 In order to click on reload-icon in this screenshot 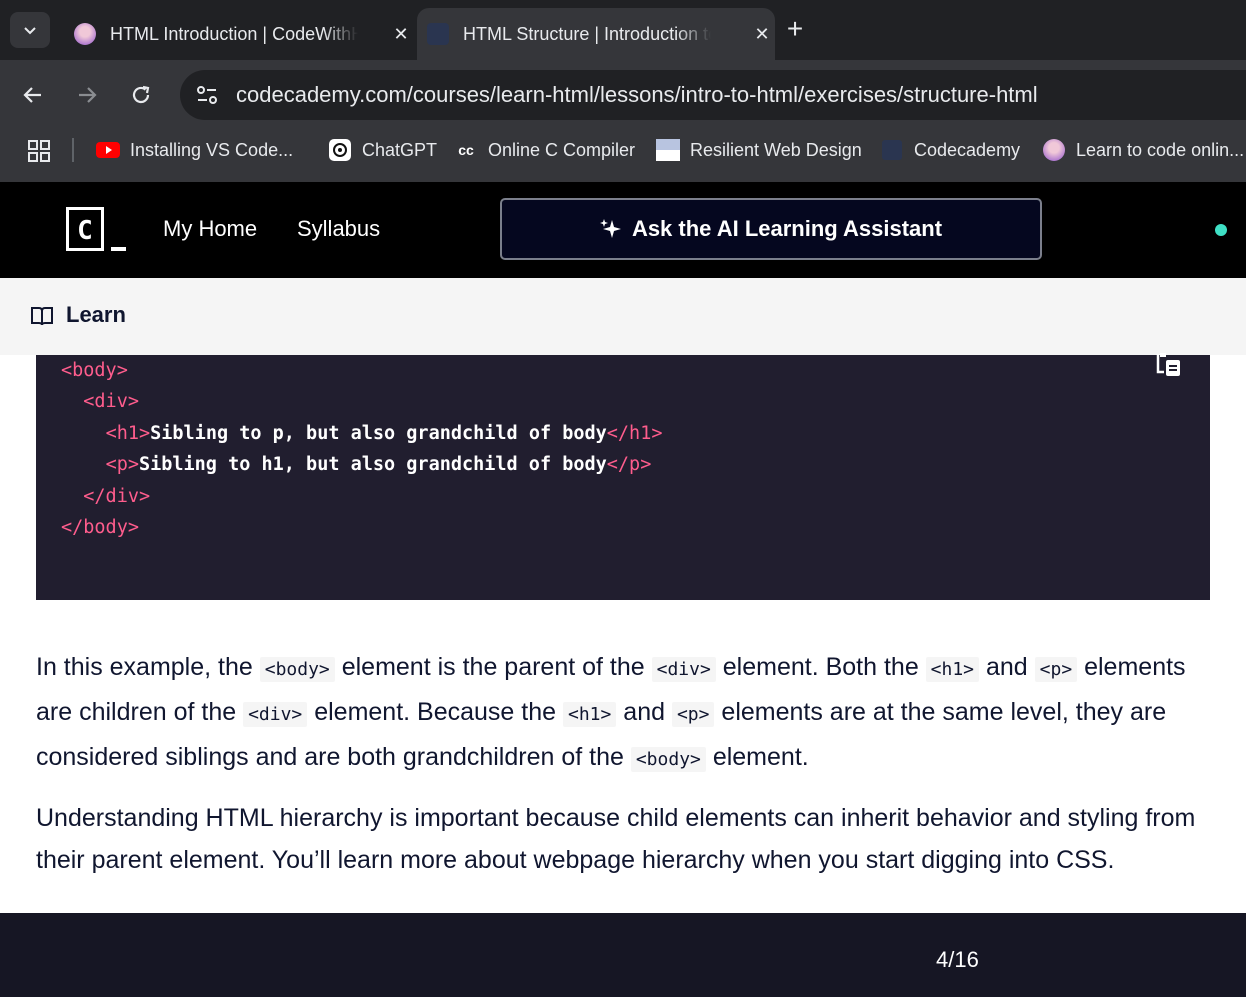, I will do `click(141, 94)`.